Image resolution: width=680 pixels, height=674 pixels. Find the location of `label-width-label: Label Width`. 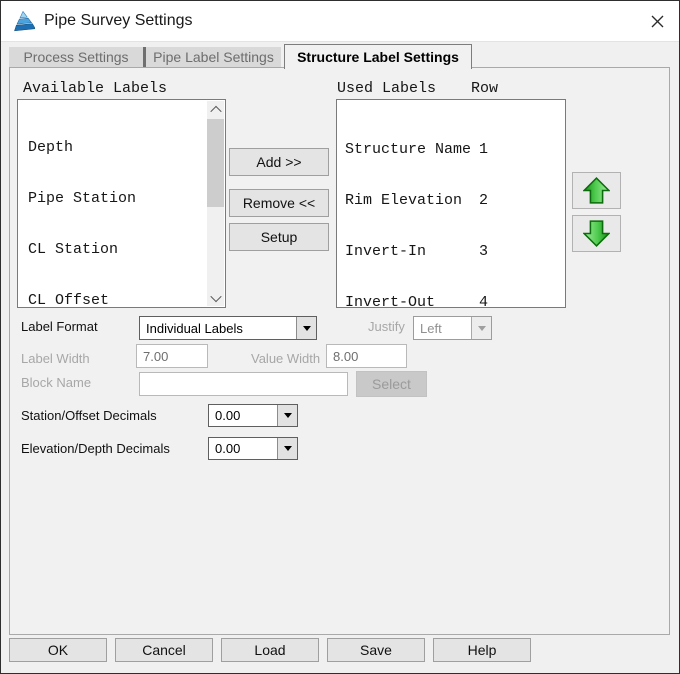

label-width-label: Label Width is located at coordinates (55, 358).